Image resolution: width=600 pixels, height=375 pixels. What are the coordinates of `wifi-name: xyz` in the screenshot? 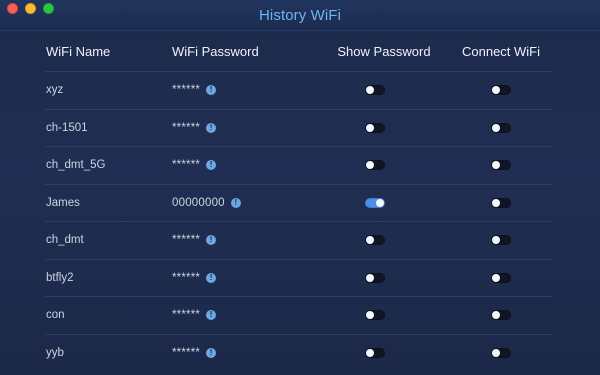 It's located at (55, 90).